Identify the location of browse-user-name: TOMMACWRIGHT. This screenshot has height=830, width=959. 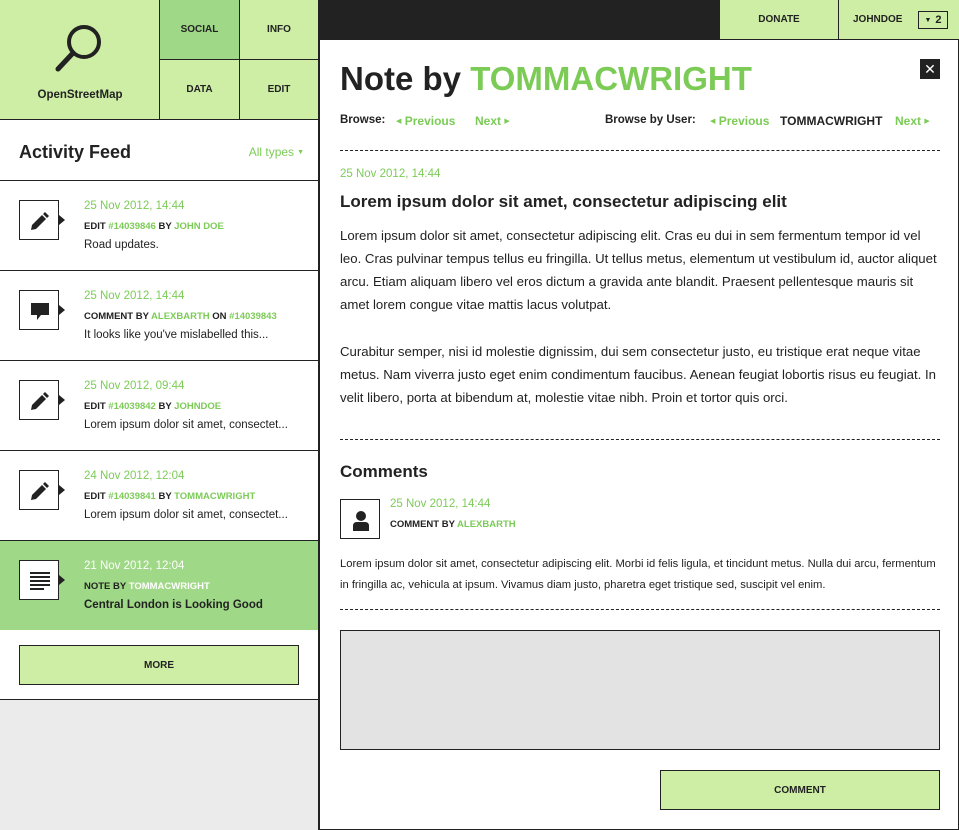
(831, 121).